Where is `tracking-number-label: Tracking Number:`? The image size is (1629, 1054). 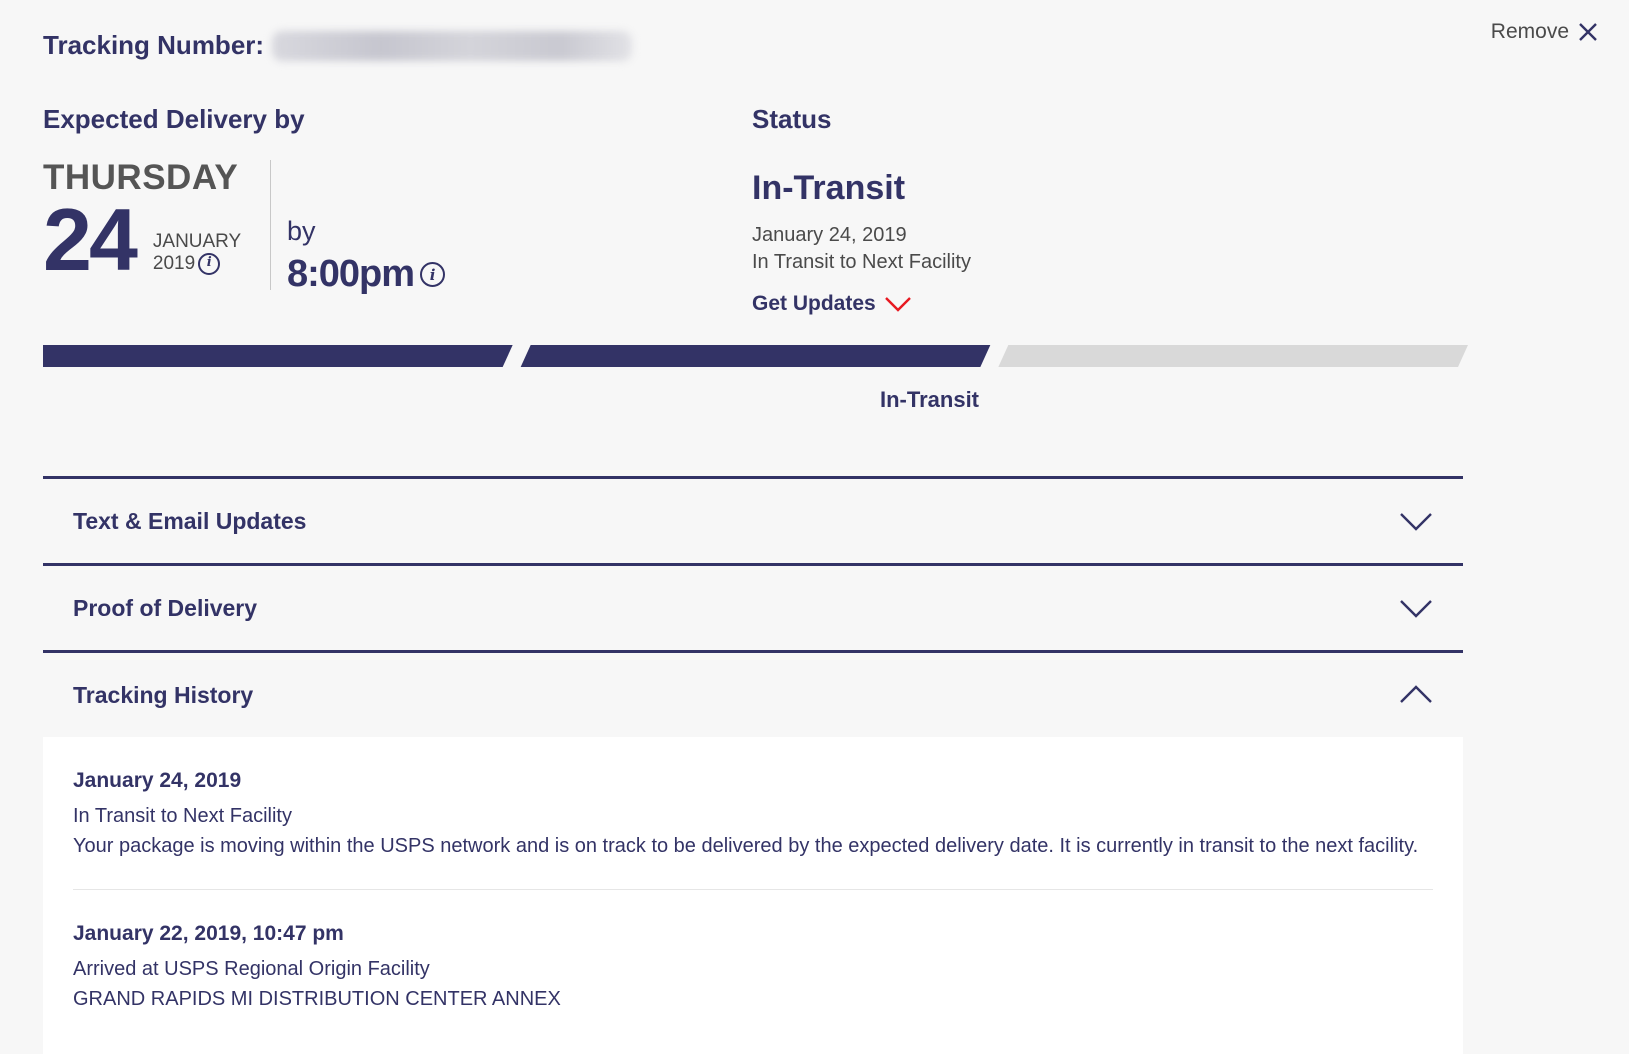
tracking-number-label: Tracking Number: is located at coordinates (154, 45).